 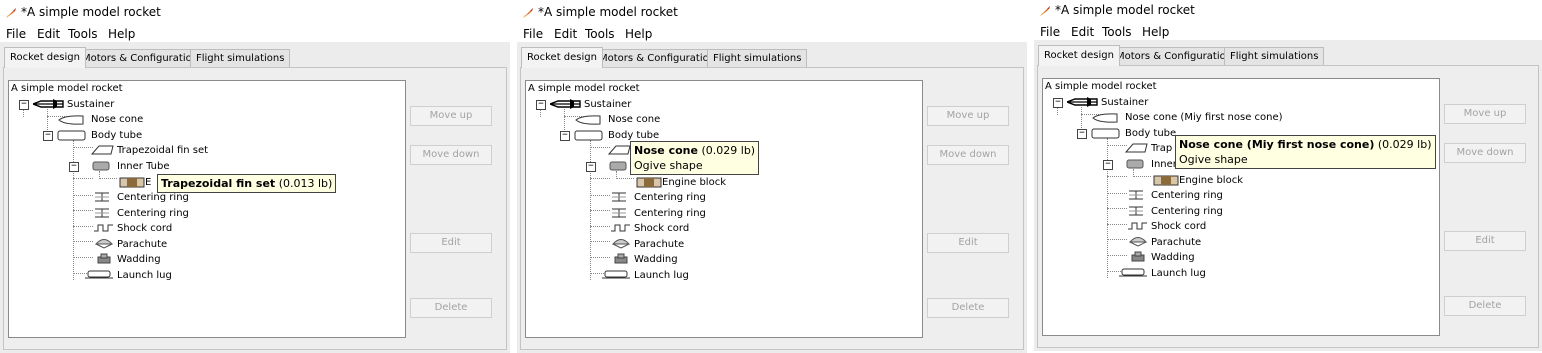 I want to click on tree-item-nose-cone: Nose cone (Miy first nose cone), so click(x=1204, y=117).